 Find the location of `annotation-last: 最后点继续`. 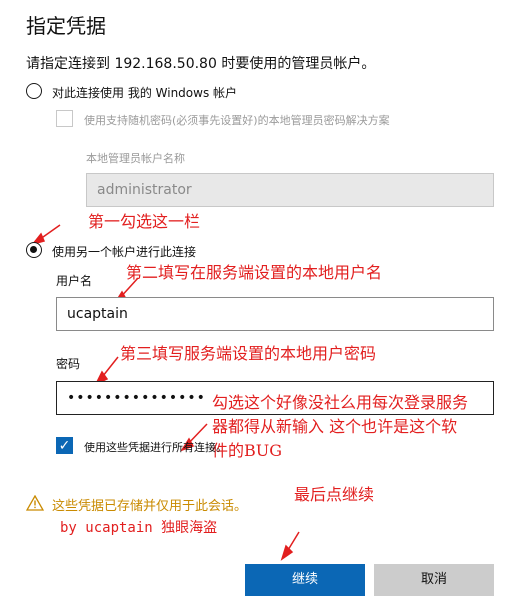

annotation-last: 最后点继续 is located at coordinates (334, 494).